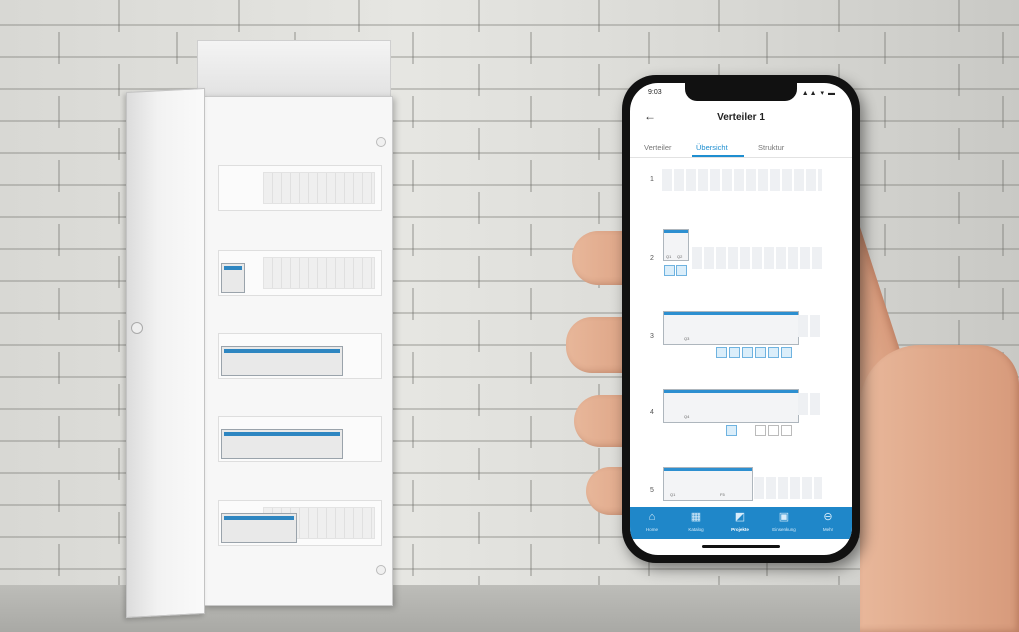 The image size is (1019, 632). I want to click on nav-einsenkung: ▣ Einsenkung, so click(784, 521).